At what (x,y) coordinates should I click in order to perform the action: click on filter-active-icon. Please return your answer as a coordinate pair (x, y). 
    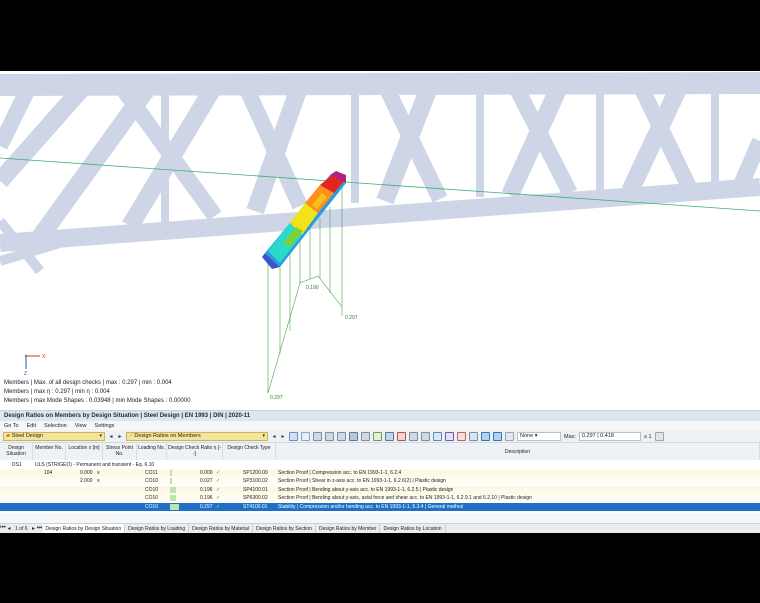
    Looking at the image, I should click on (497, 436).